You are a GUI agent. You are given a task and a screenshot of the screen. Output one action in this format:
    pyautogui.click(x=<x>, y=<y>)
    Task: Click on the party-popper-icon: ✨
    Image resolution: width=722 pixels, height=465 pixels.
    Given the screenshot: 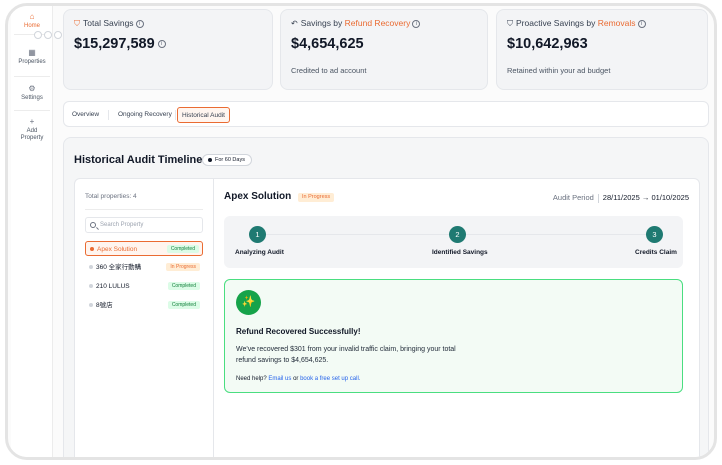 What is the action you would take?
    pyautogui.click(x=248, y=302)
    